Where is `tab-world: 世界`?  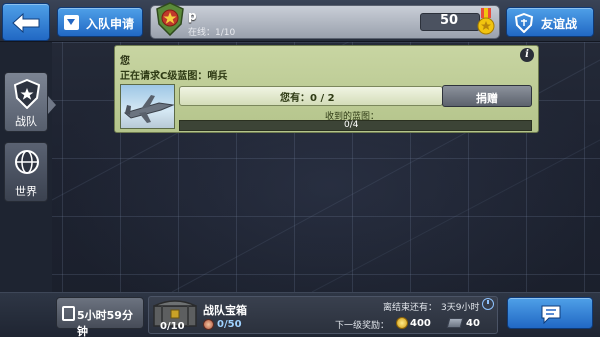 tab-world: 世界 is located at coordinates (26, 172).